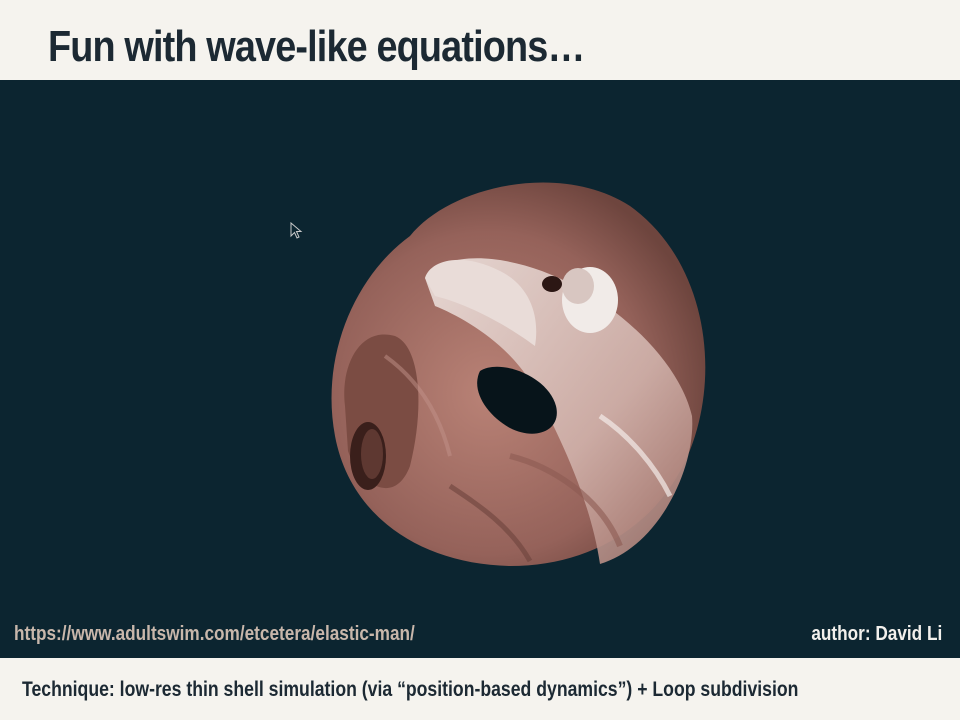  I want to click on top-right-bulge-shade, so click(578, 286).